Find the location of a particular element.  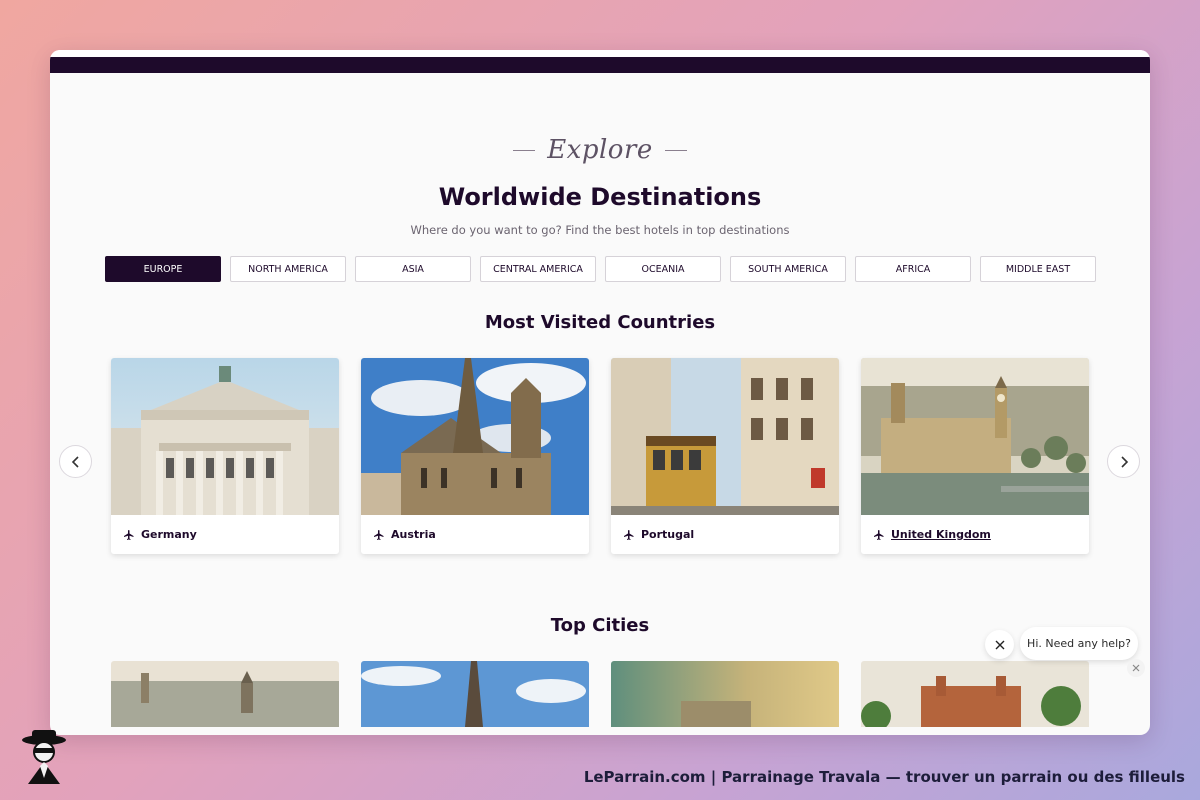

austria-photo is located at coordinates (475, 436).